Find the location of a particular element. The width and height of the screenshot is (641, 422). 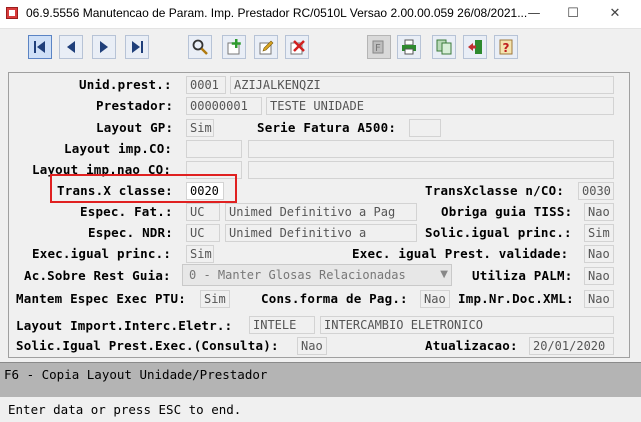

layout-imp-co-code-field is located at coordinates (214, 149).